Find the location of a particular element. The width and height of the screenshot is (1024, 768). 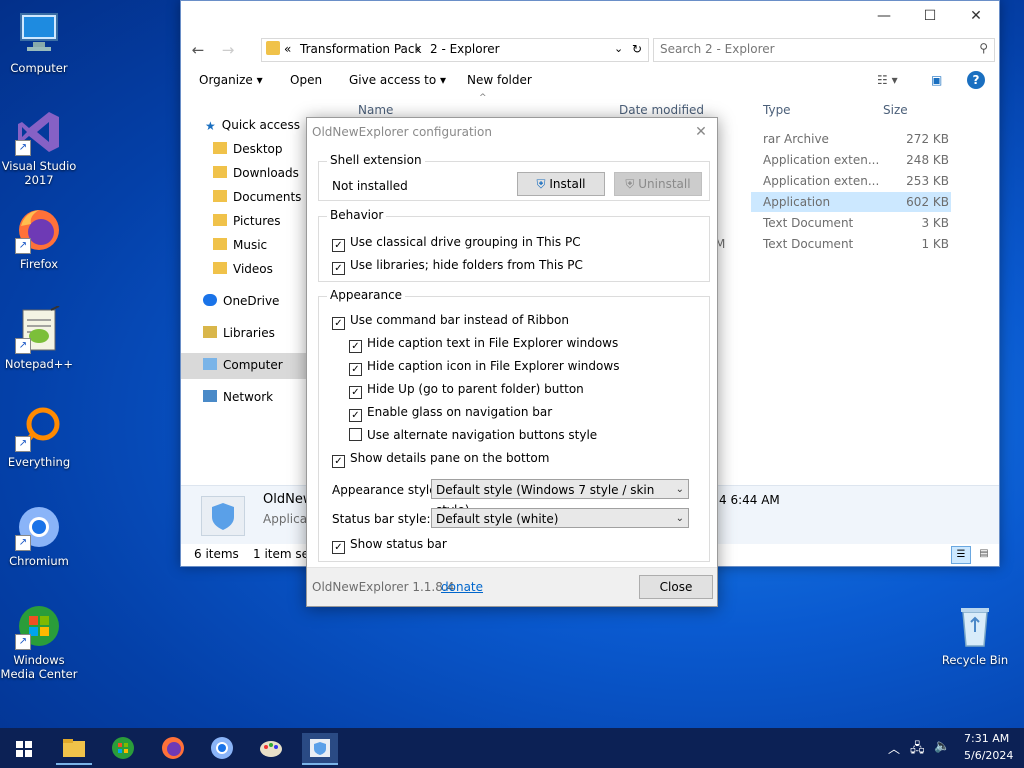

nav-desktop: Desktop is located at coordinates (248, 149).